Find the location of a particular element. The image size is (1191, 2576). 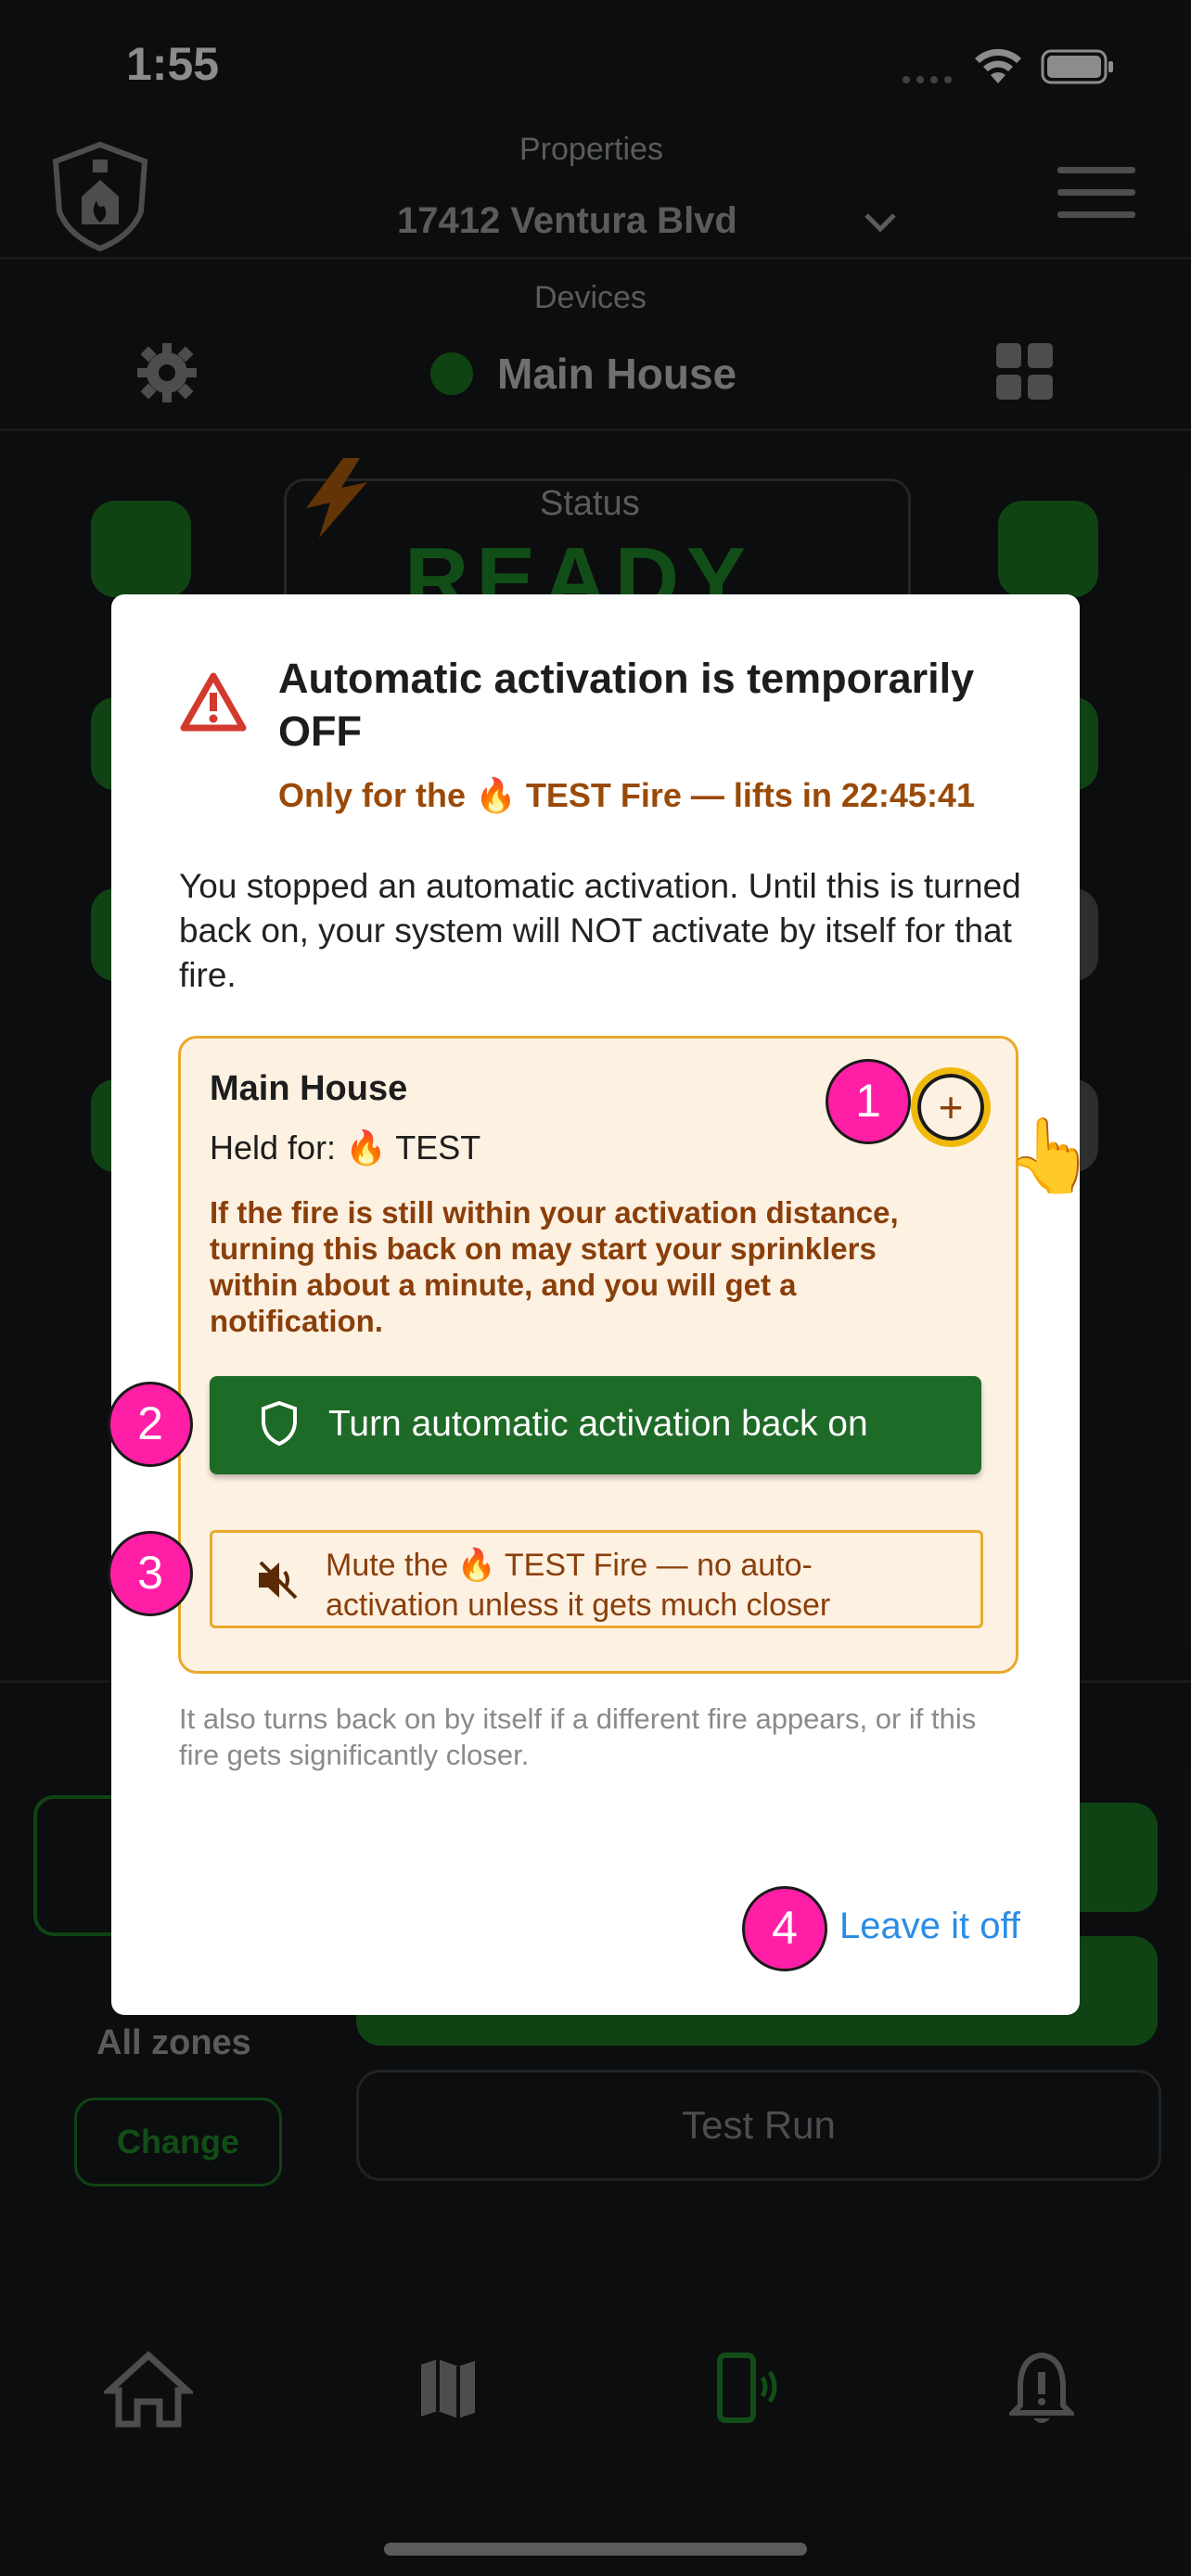

annotation-badge-1: 1 is located at coordinates (868, 1102).